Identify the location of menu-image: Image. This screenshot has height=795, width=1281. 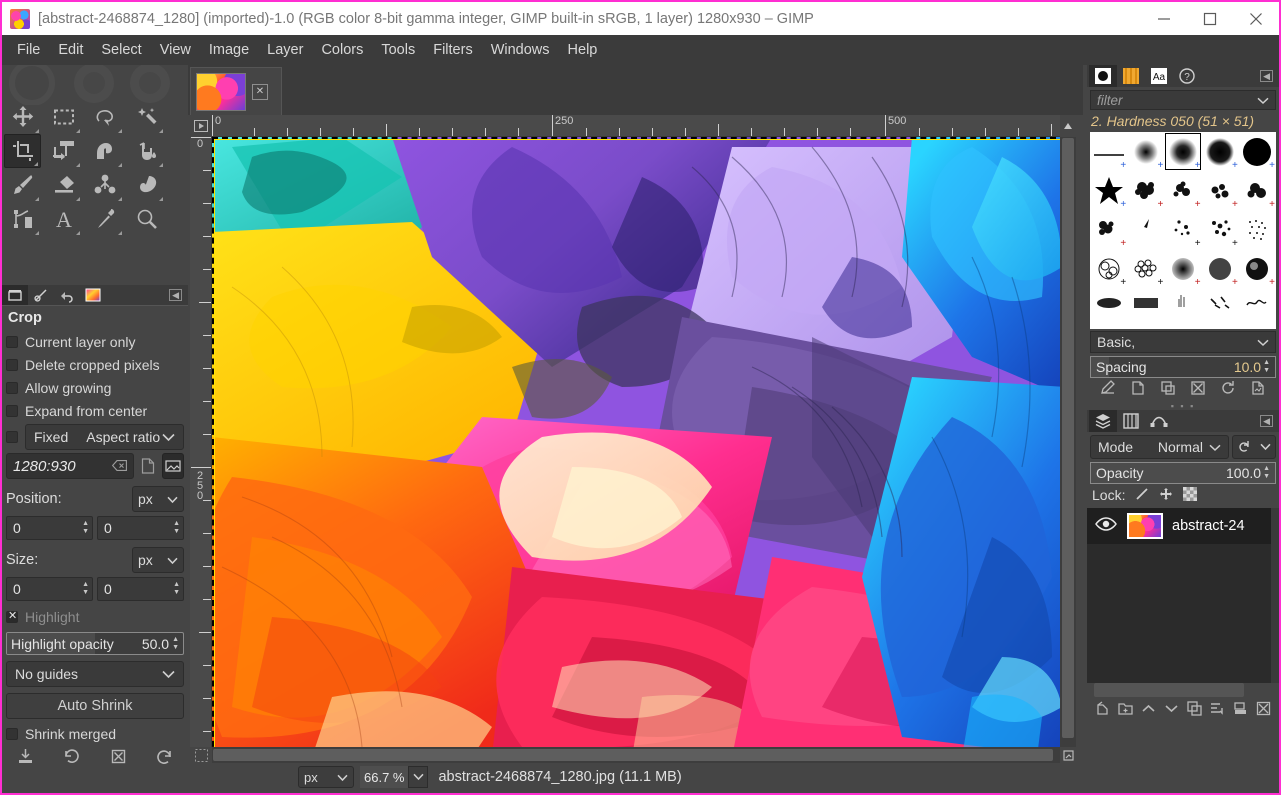
(229, 50).